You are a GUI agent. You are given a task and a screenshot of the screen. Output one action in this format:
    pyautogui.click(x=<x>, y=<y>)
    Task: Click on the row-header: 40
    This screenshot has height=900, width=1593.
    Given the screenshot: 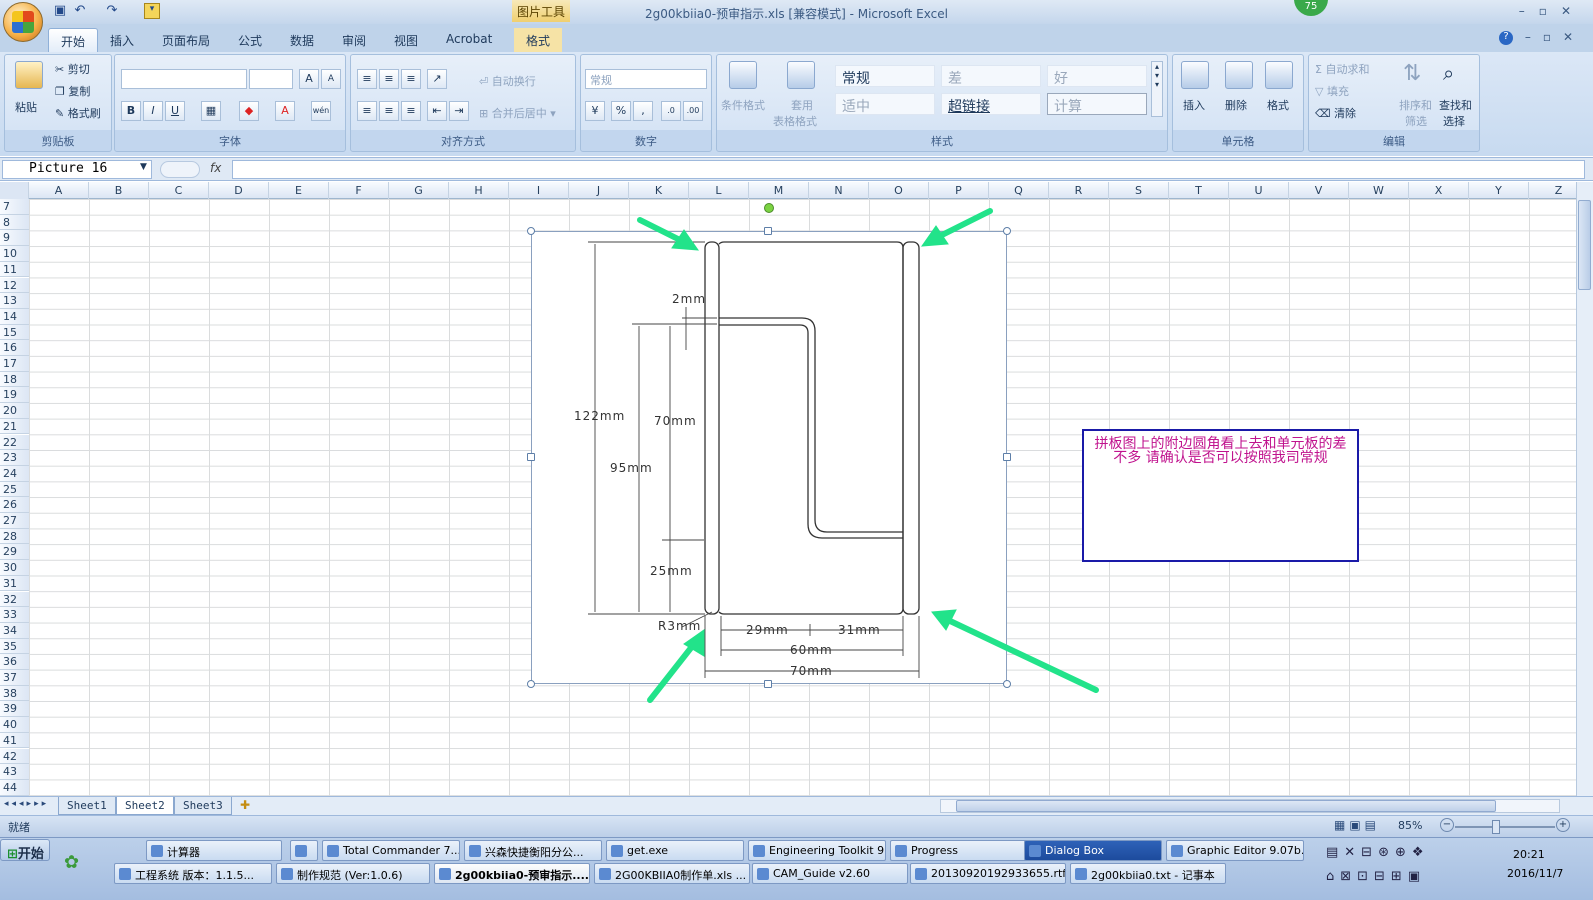 What is the action you would take?
    pyautogui.click(x=14, y=725)
    